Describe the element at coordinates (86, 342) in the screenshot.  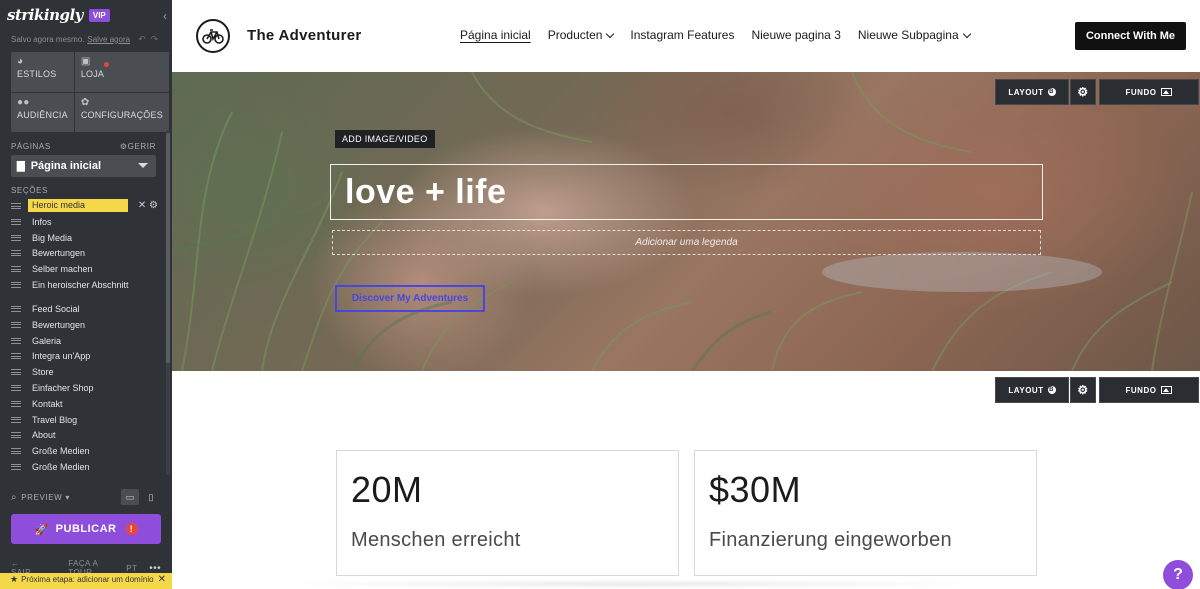
I see `section-item: Galeria` at that location.